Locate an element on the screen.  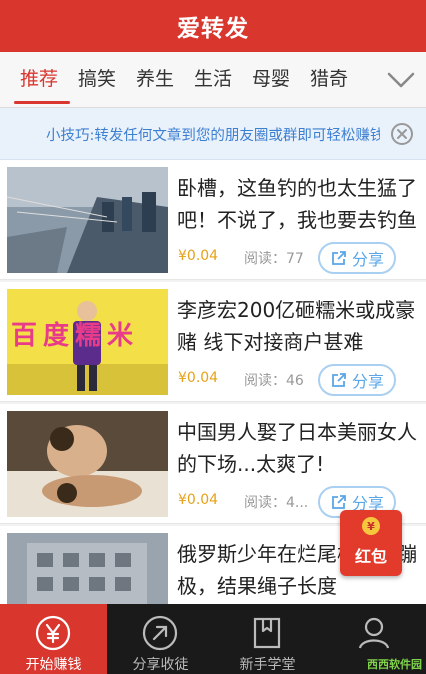
chevron-down-icon is located at coordinates (401, 80).